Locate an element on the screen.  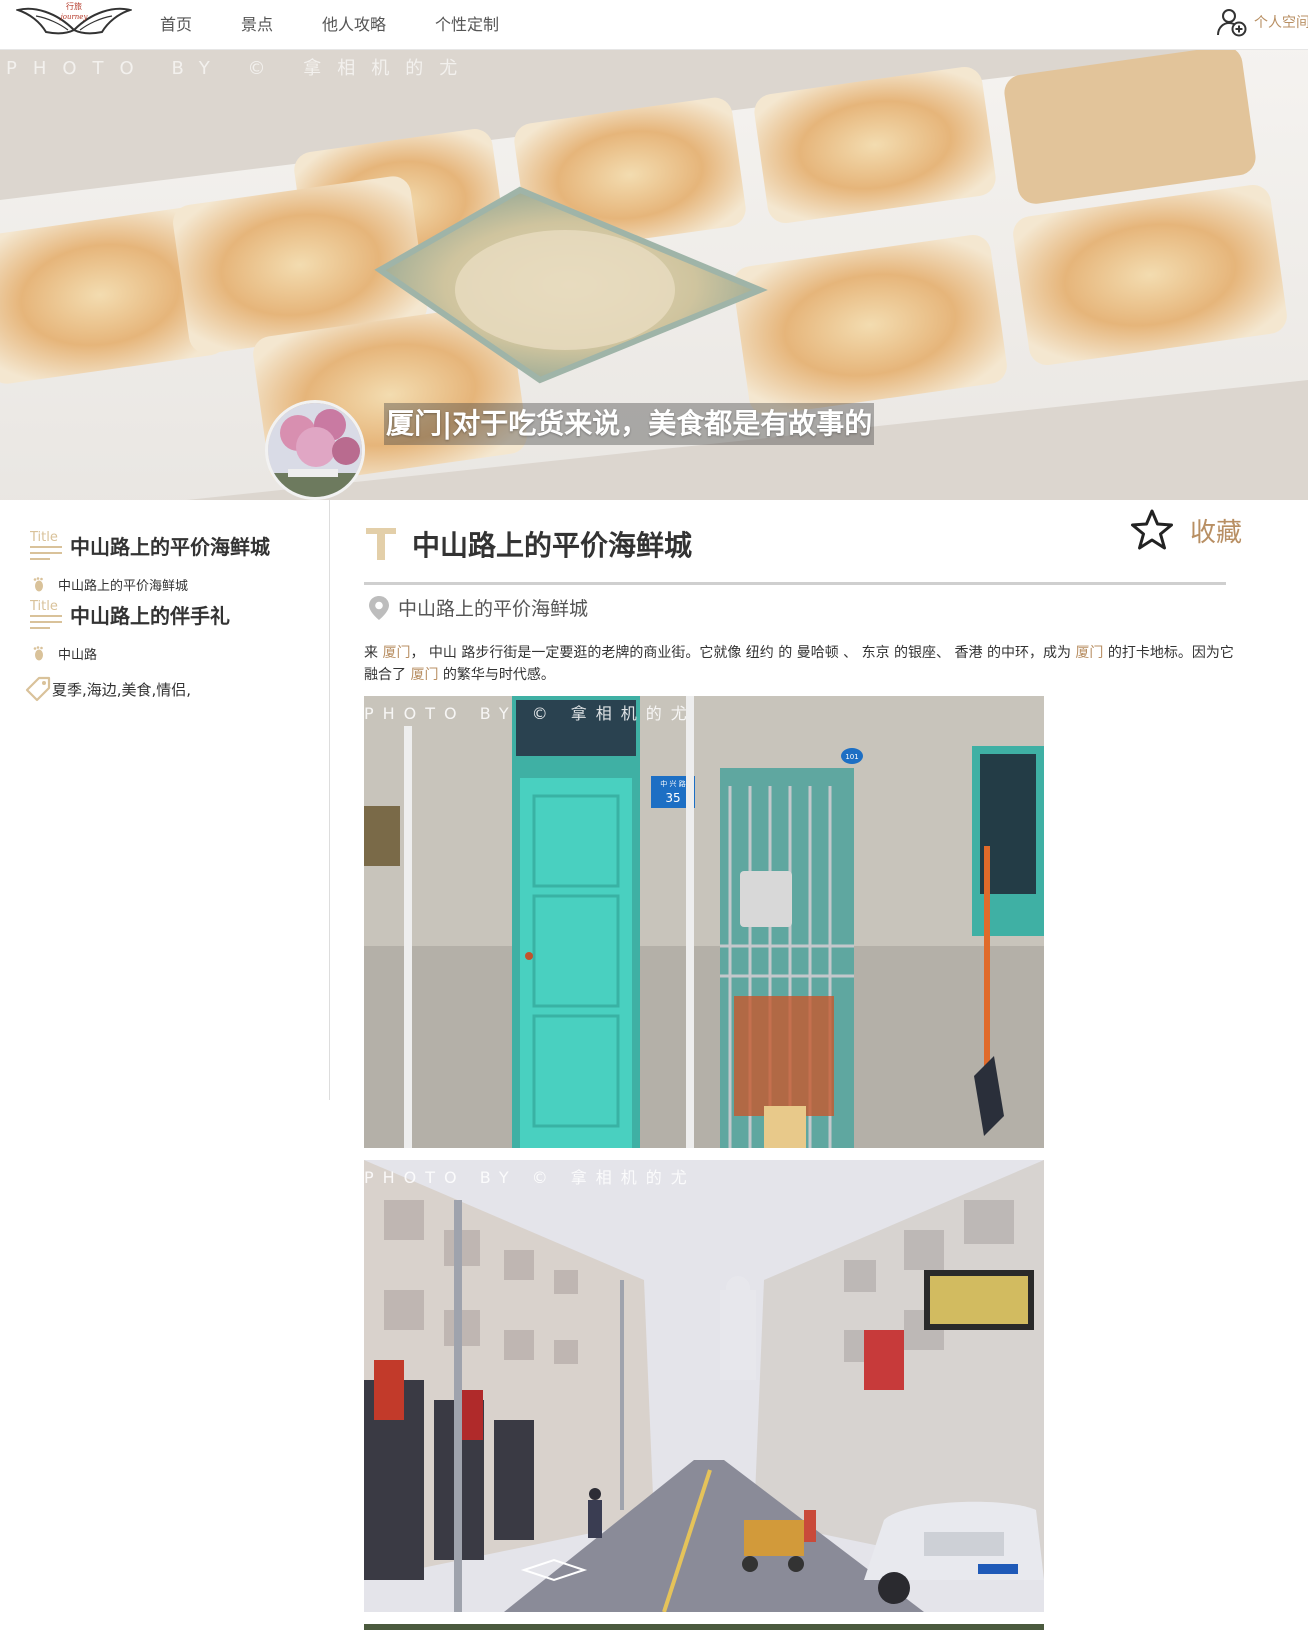
logo-text-cn: 行旅 is located at coordinates (74, 6).